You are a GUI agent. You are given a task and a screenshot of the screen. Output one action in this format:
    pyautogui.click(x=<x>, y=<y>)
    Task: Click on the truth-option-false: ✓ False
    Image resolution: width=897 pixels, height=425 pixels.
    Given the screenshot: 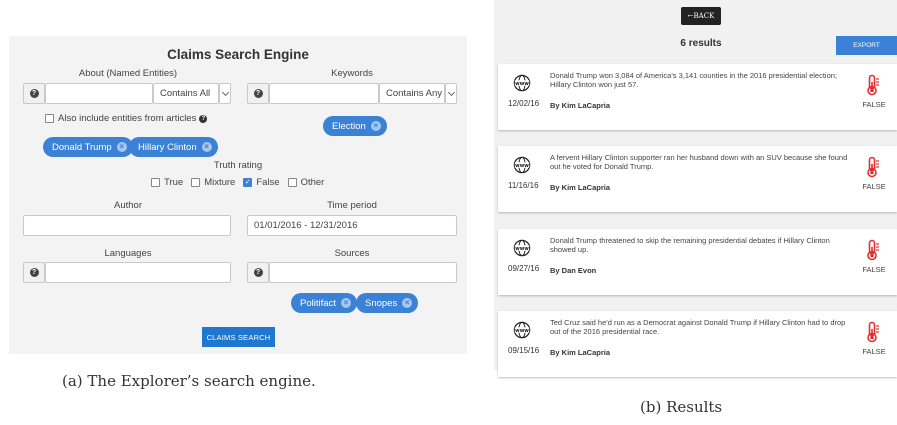 What is the action you would take?
    pyautogui.click(x=261, y=182)
    